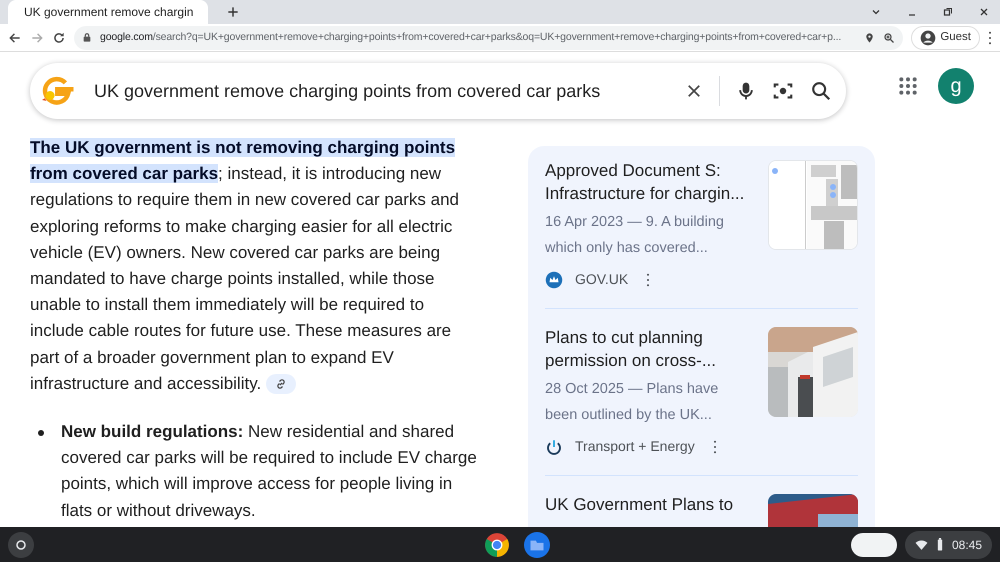  I want to click on bullet-icon, so click(41, 433).